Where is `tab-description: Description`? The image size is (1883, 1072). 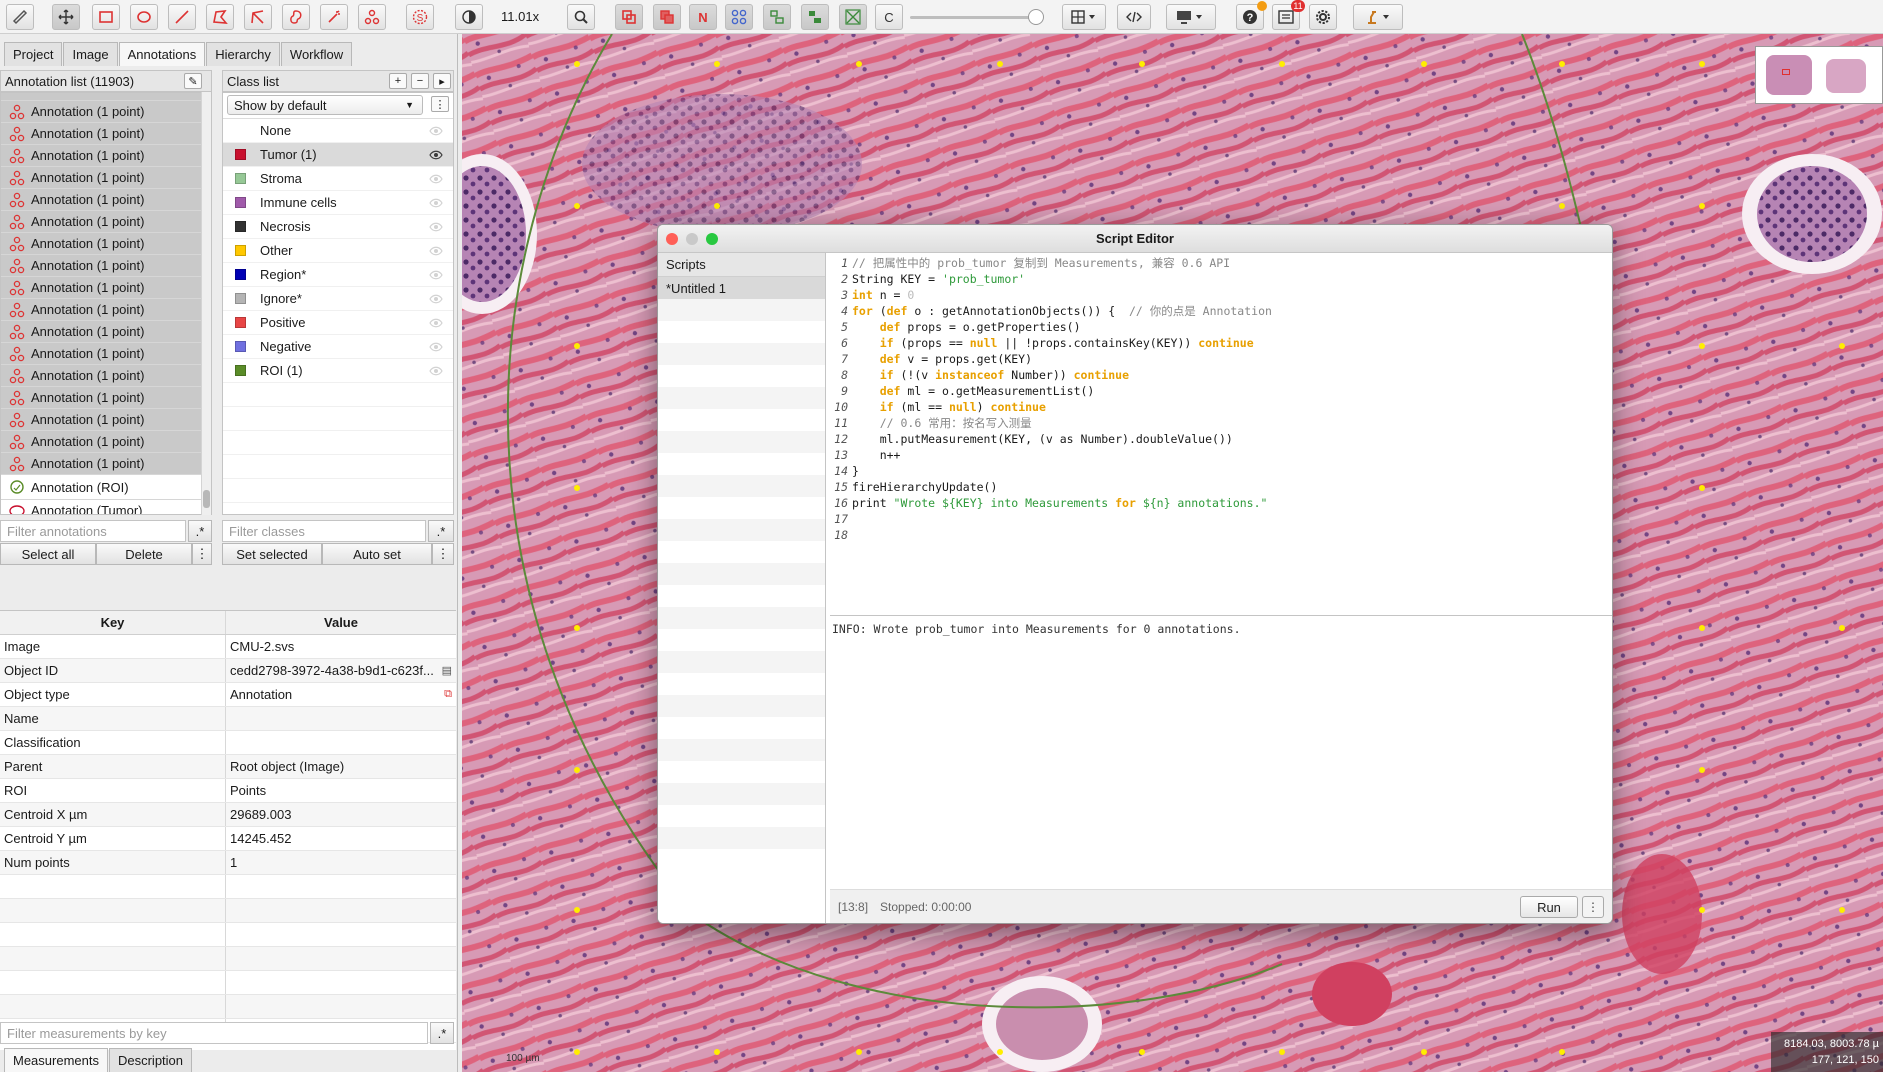
tab-description: Description is located at coordinates (150, 1060).